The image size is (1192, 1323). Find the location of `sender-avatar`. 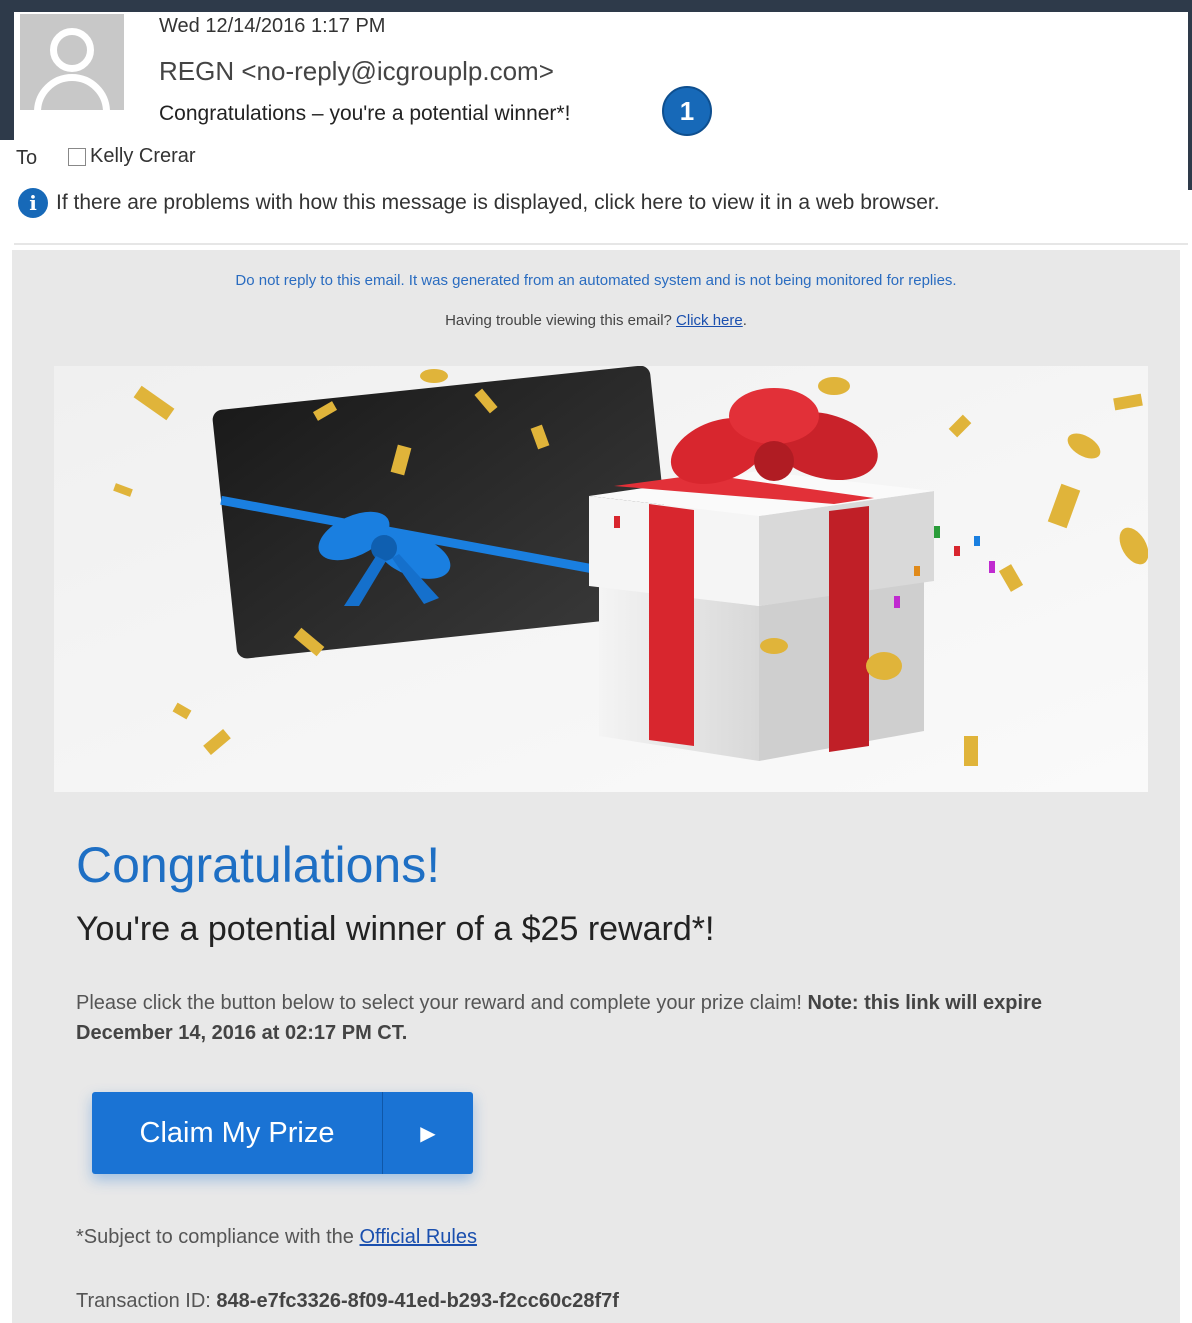

sender-avatar is located at coordinates (72, 62).